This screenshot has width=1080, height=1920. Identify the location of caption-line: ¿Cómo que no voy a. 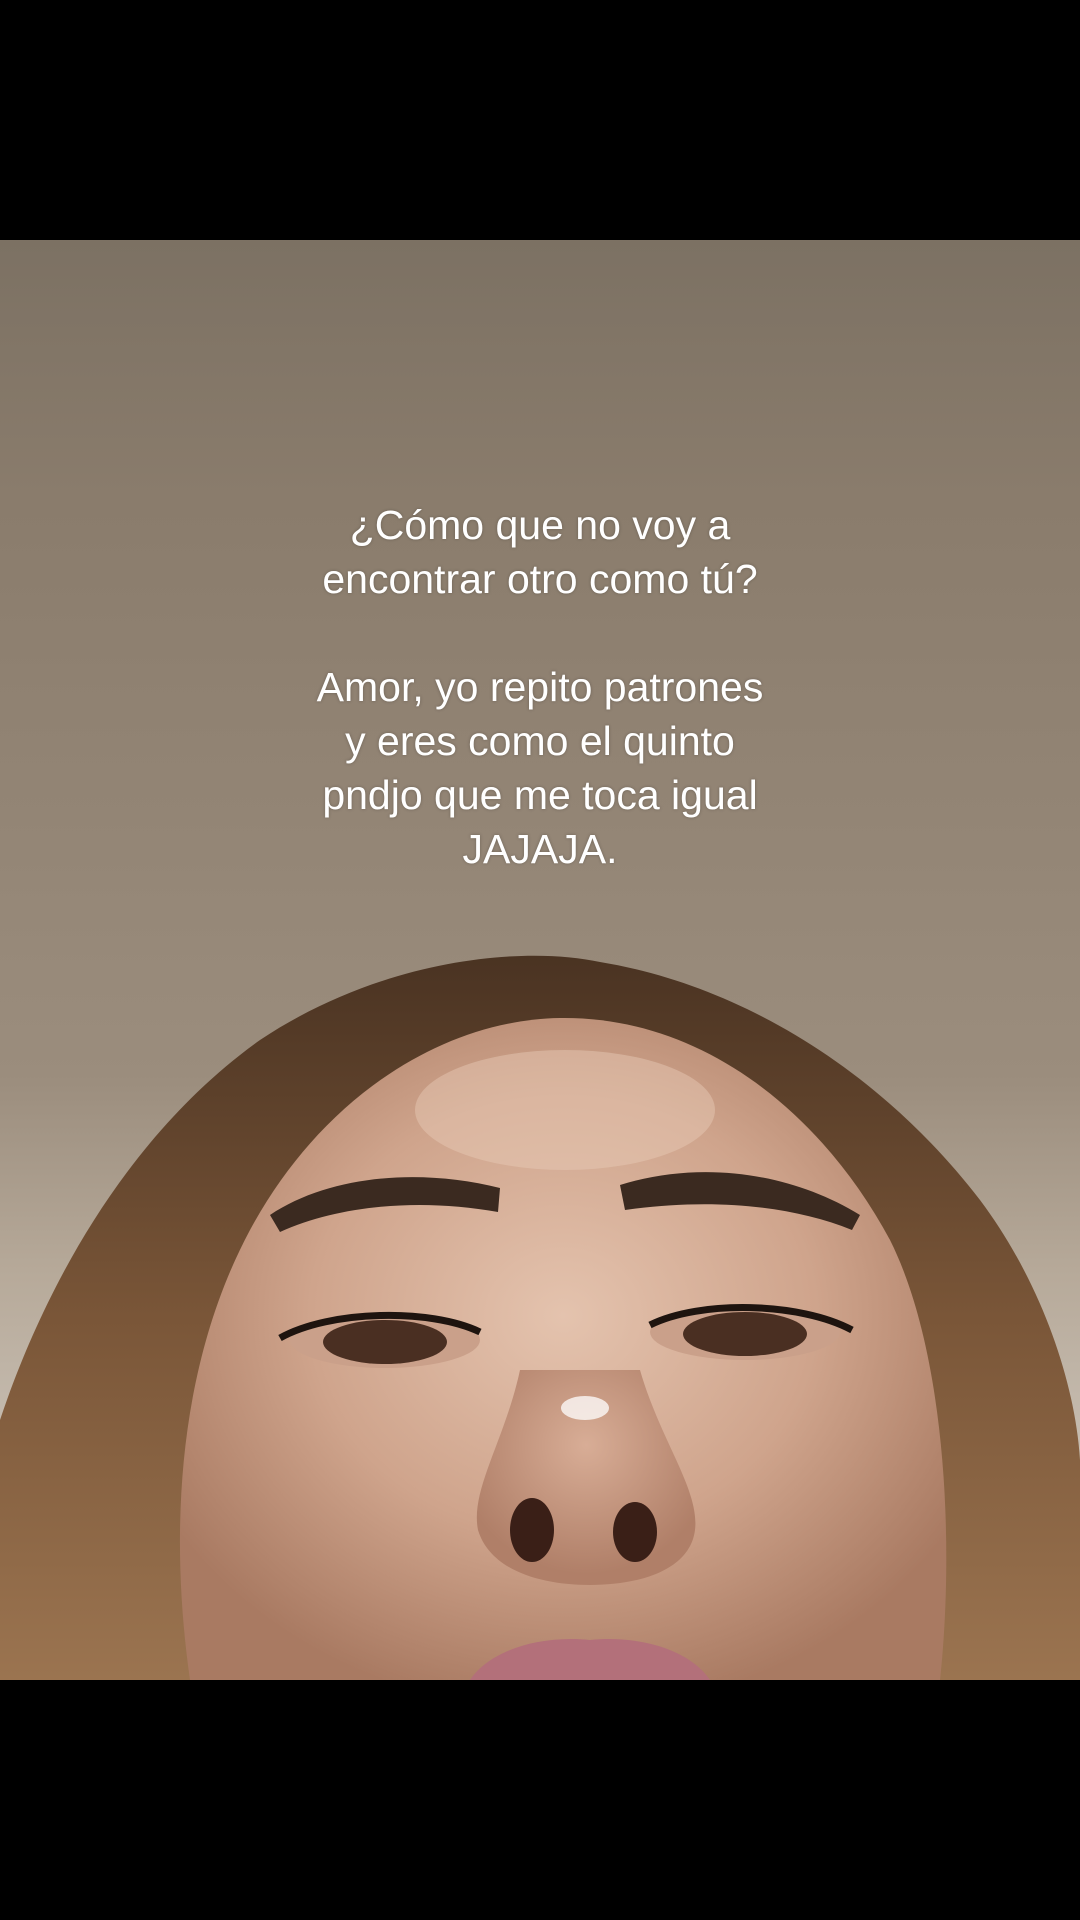
(540, 525).